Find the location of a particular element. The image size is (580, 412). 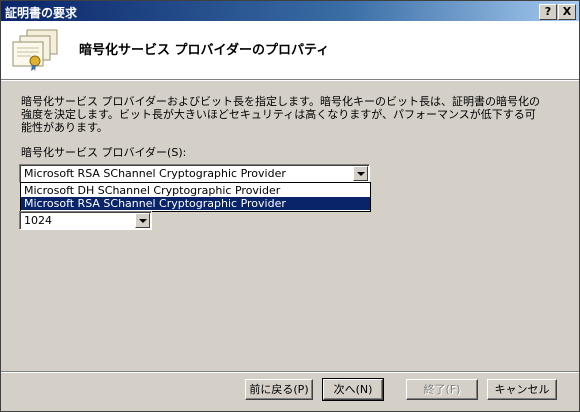

certificate-icon is located at coordinates (35, 50).